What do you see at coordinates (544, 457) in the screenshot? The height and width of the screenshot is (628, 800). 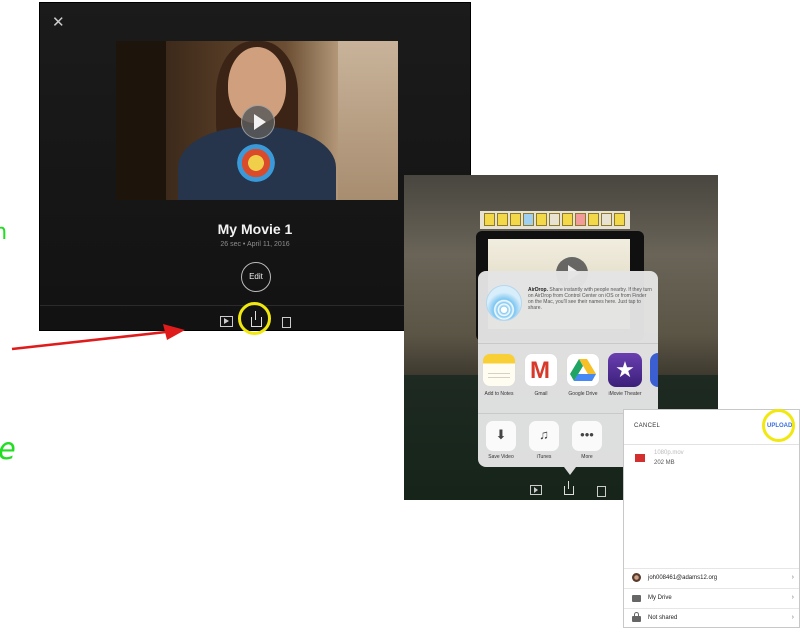 I see `action-label: iTunes` at bounding box center [544, 457].